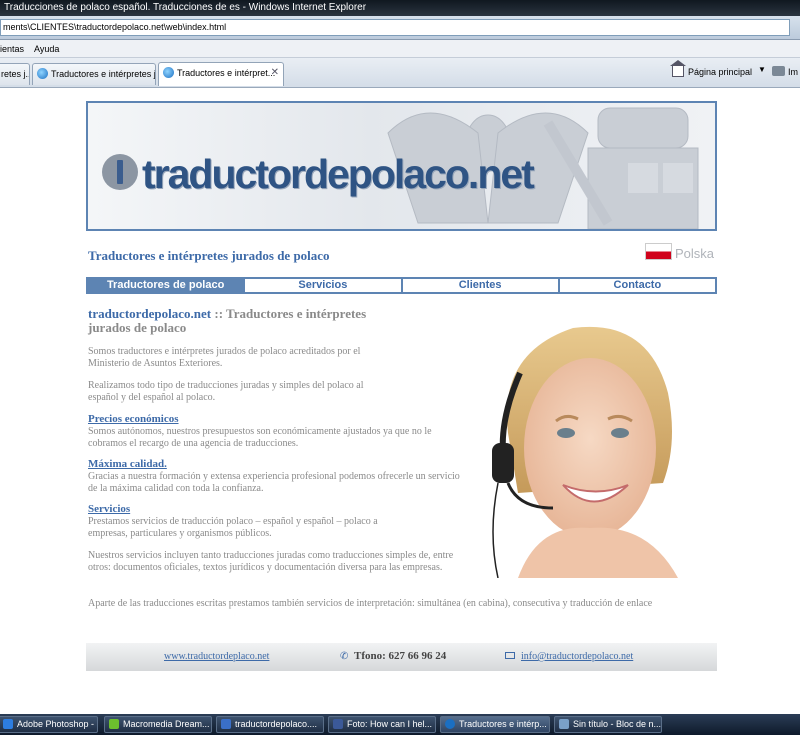 This screenshot has width=800, height=735. What do you see at coordinates (678, 68) in the screenshot?
I see `home-icon` at bounding box center [678, 68].